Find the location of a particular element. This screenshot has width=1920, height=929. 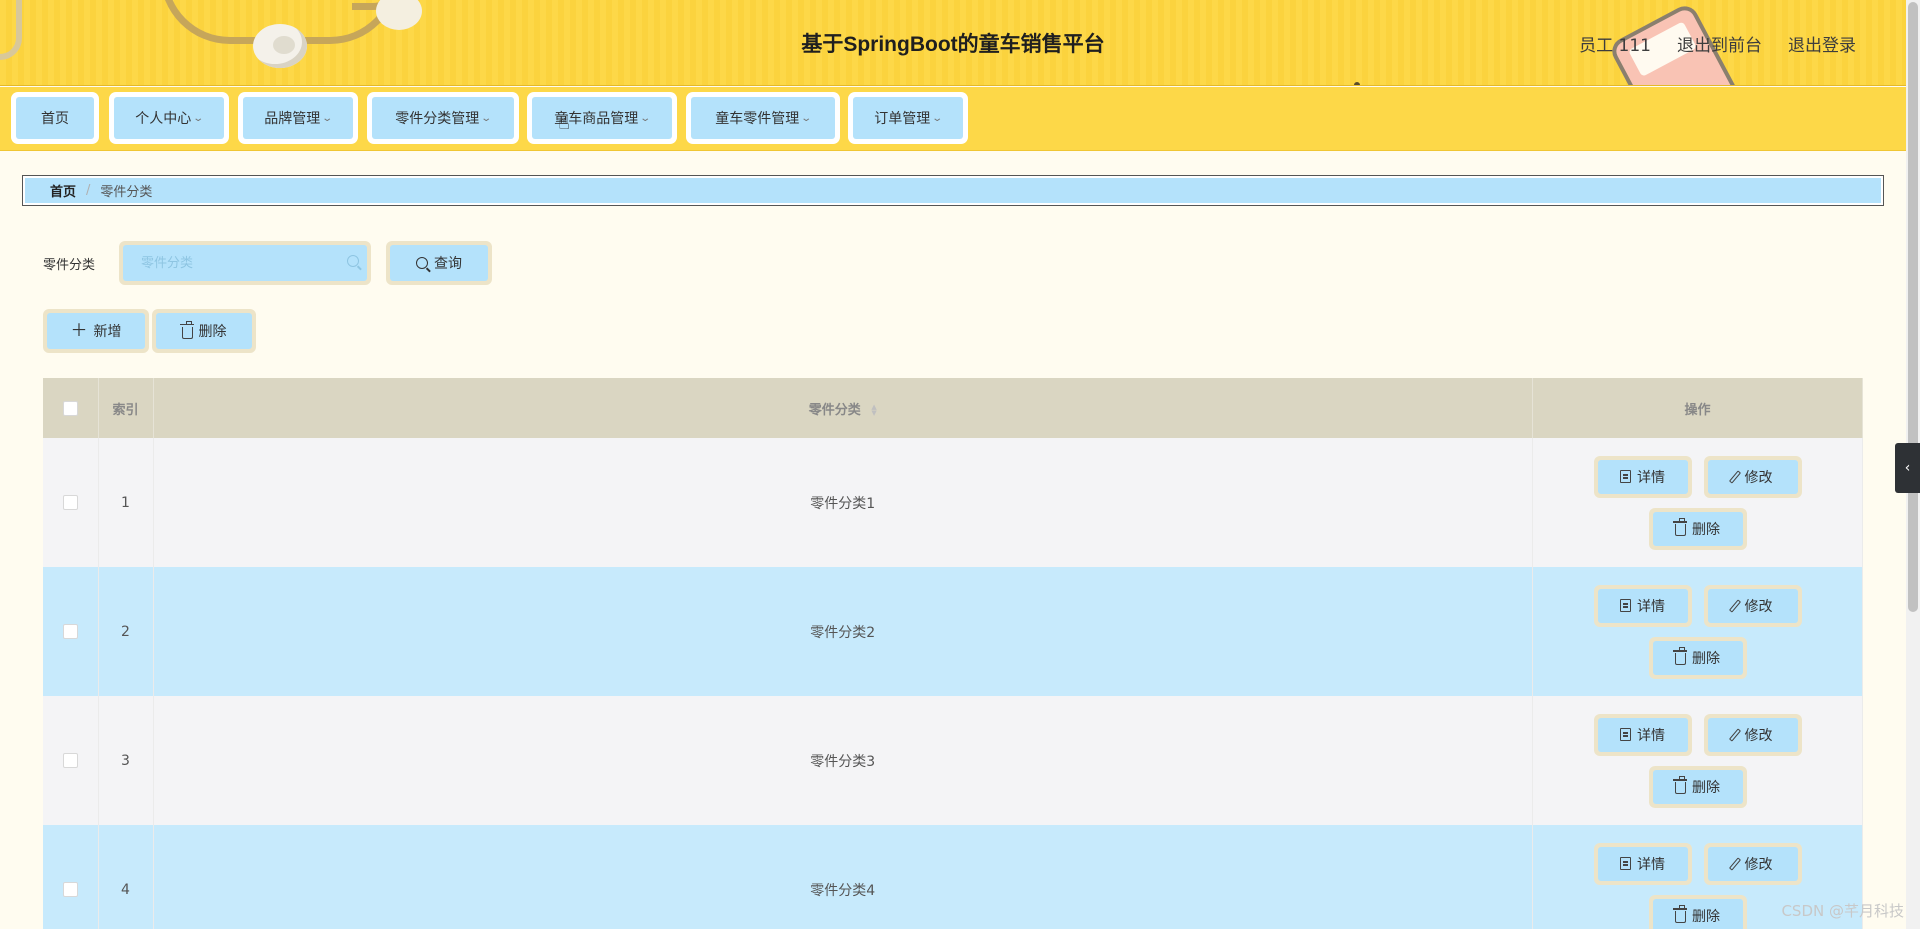

header-bar: 基于SpringBoot的童车销售平台 员工 111 退出到前台 退出登录 is located at coordinates (953, 43).